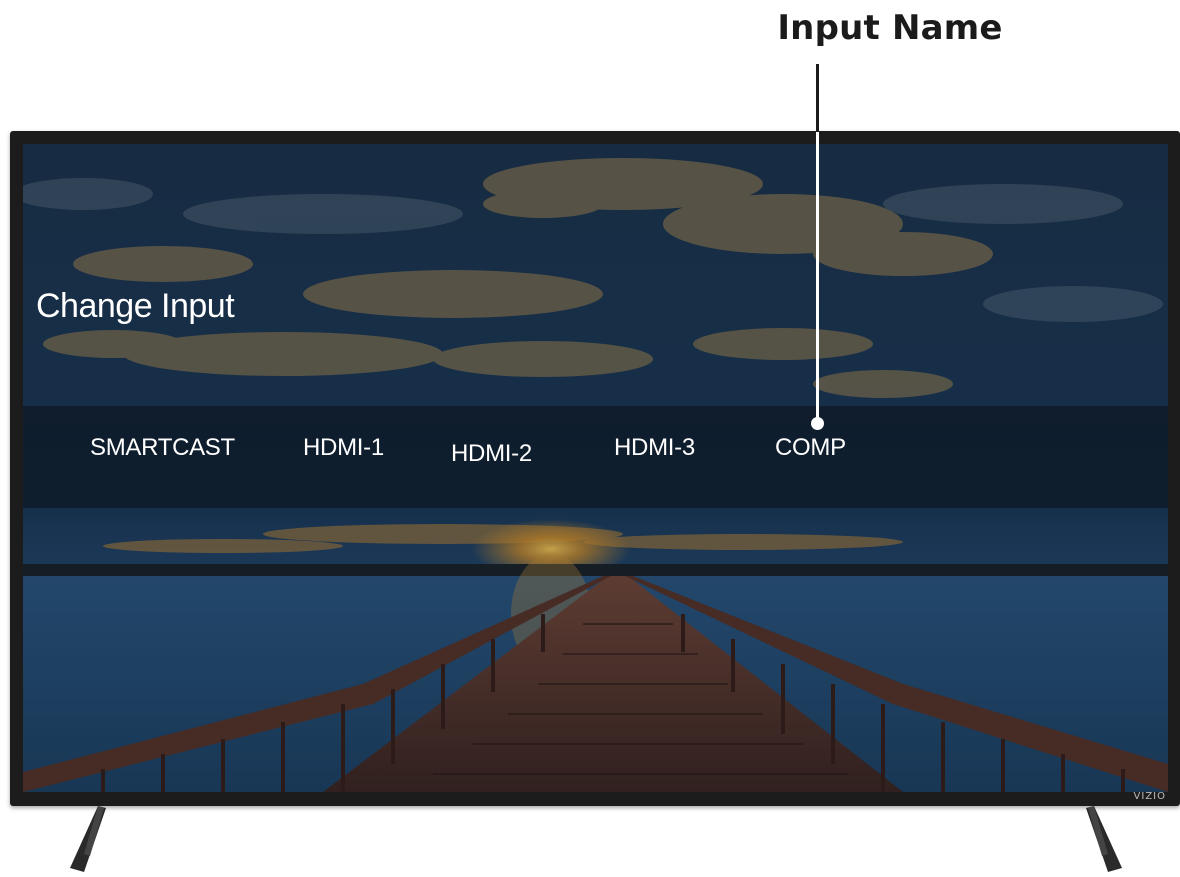  I want to click on callout-line-top, so click(817, 98).